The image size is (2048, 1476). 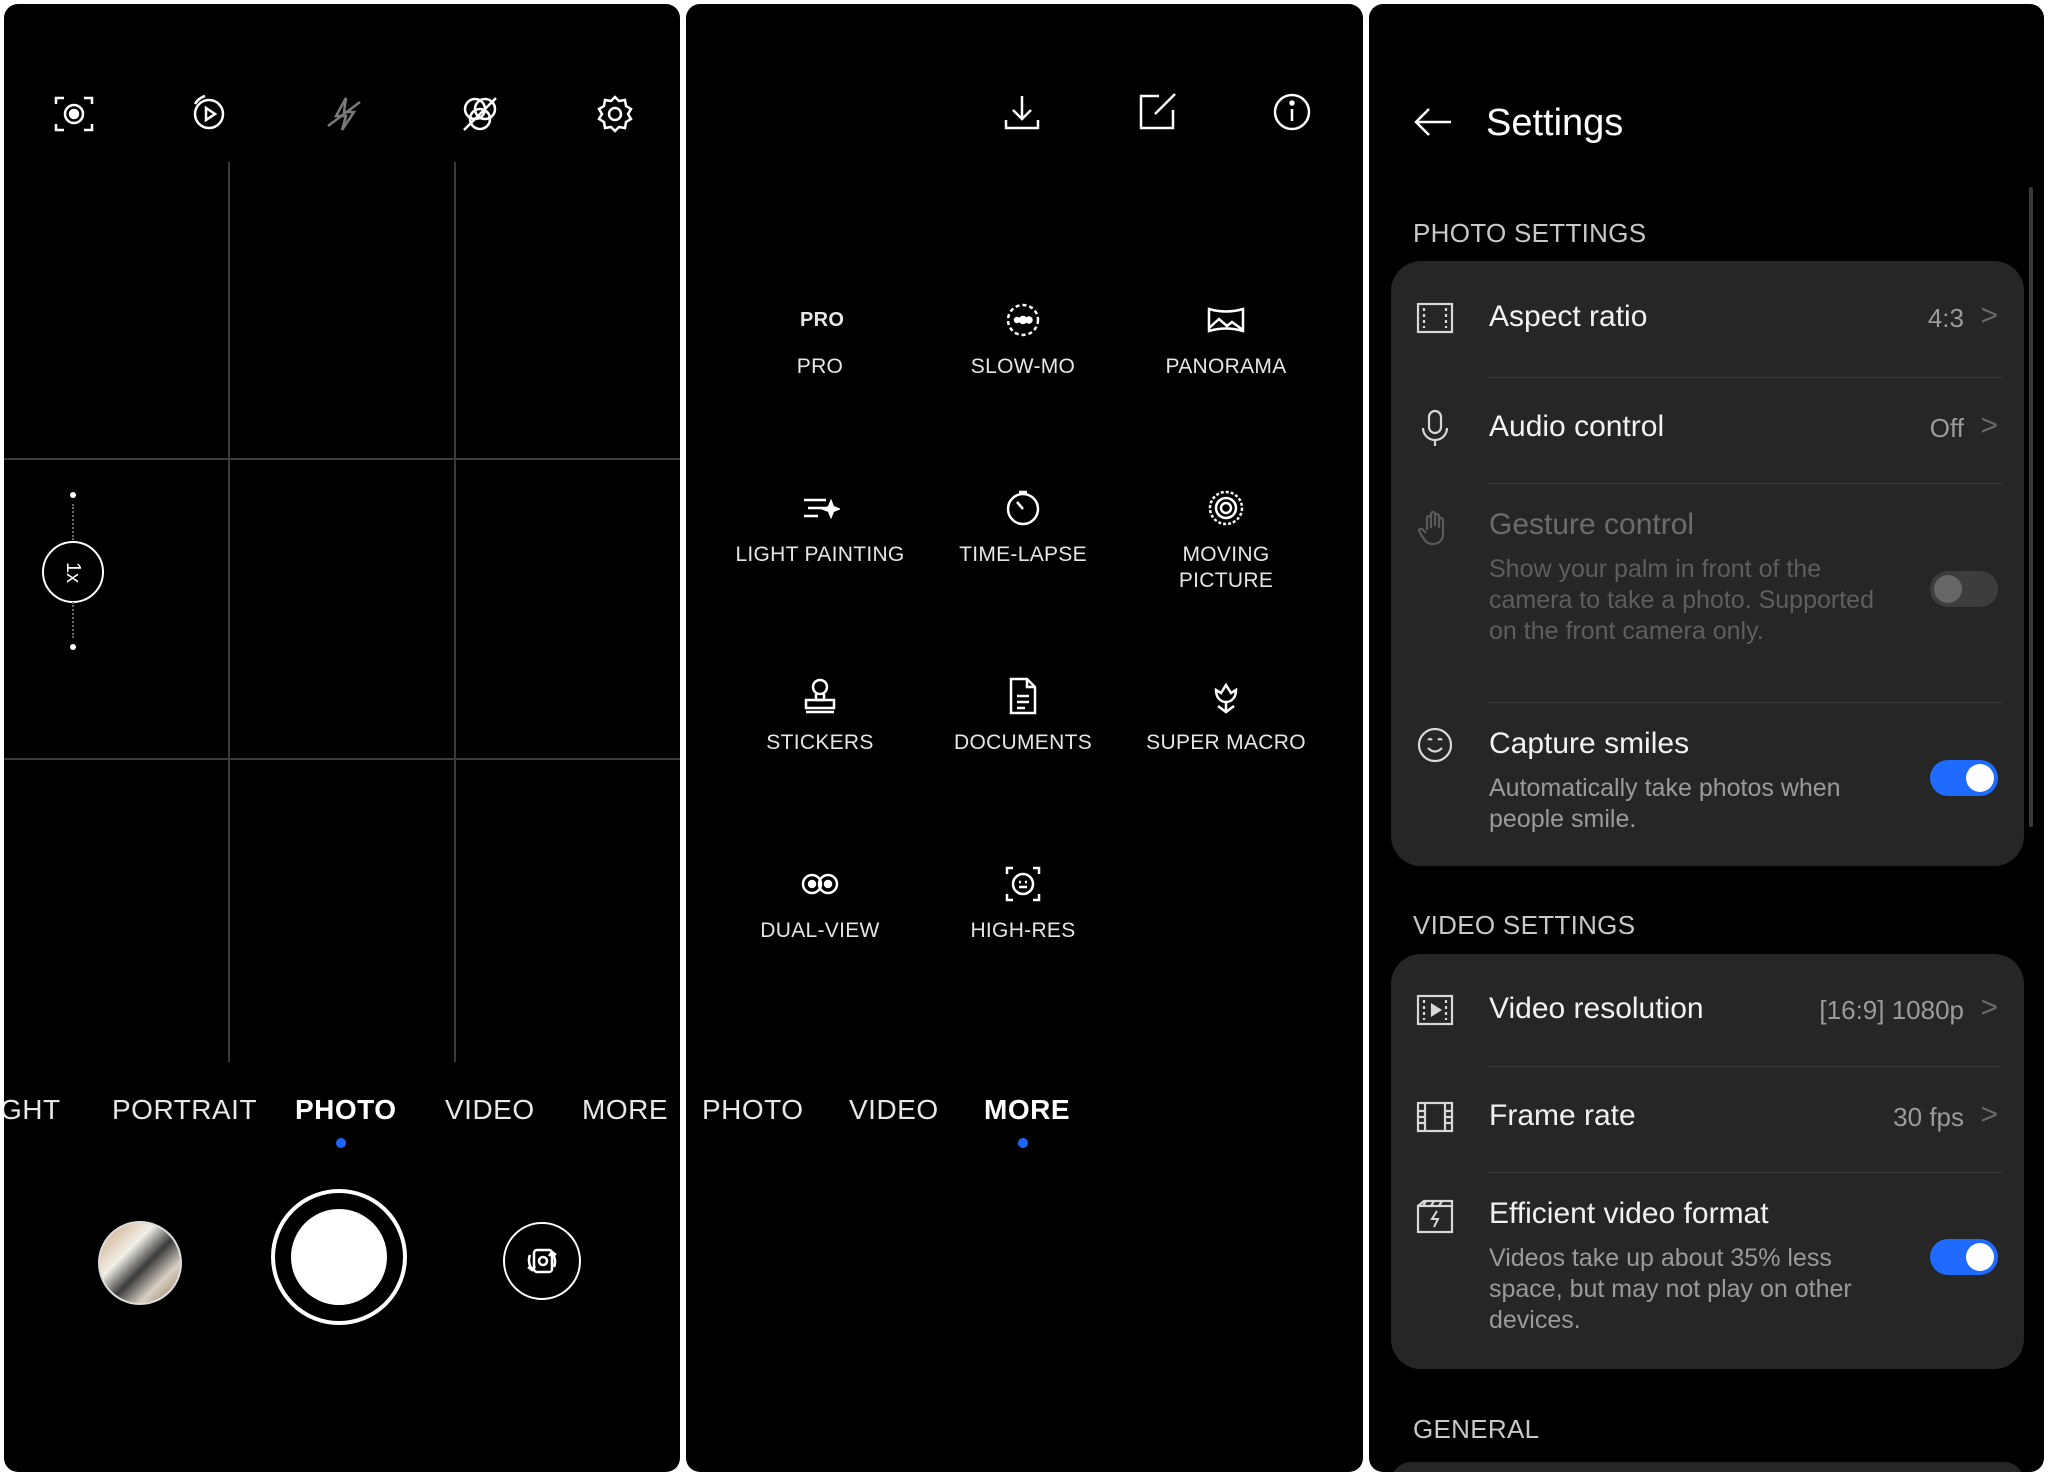 I want to click on setting-title: Capture smiles, so click(x=1589, y=743).